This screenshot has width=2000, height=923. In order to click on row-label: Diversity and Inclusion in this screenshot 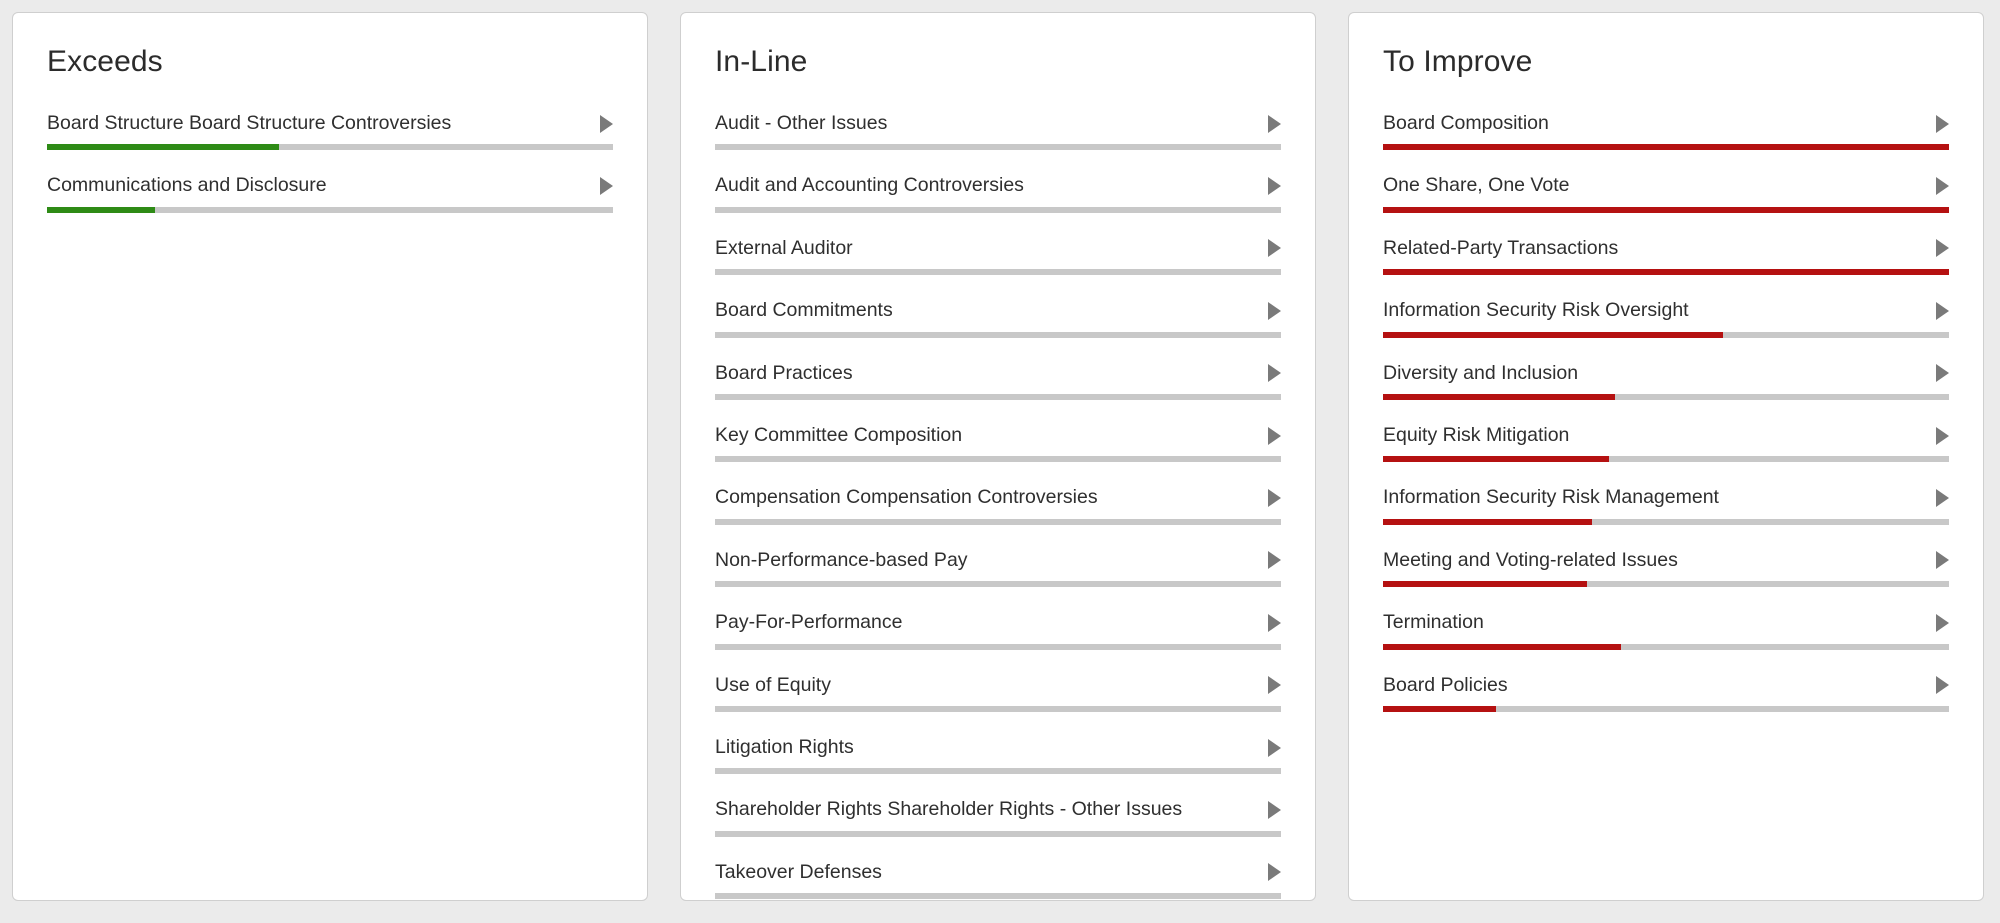, I will do `click(1481, 372)`.